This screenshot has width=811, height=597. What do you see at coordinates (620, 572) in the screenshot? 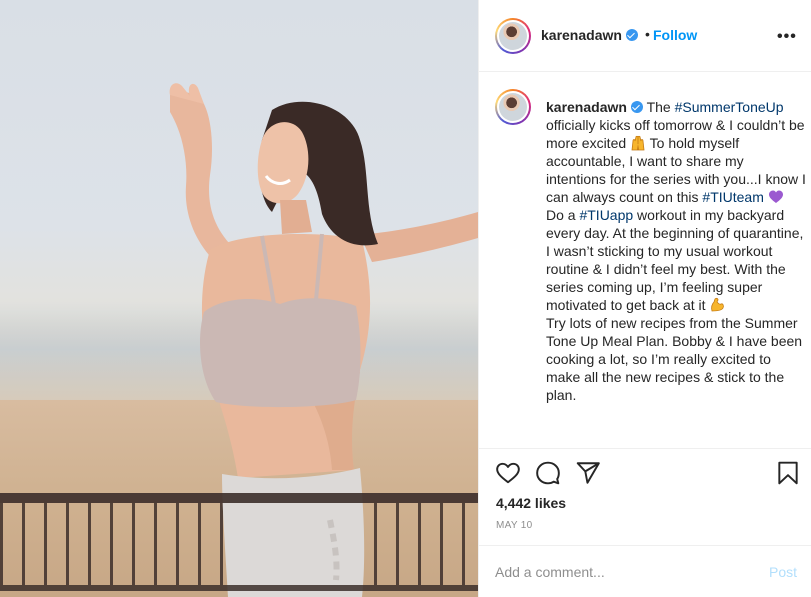
I see `comment-input` at bounding box center [620, 572].